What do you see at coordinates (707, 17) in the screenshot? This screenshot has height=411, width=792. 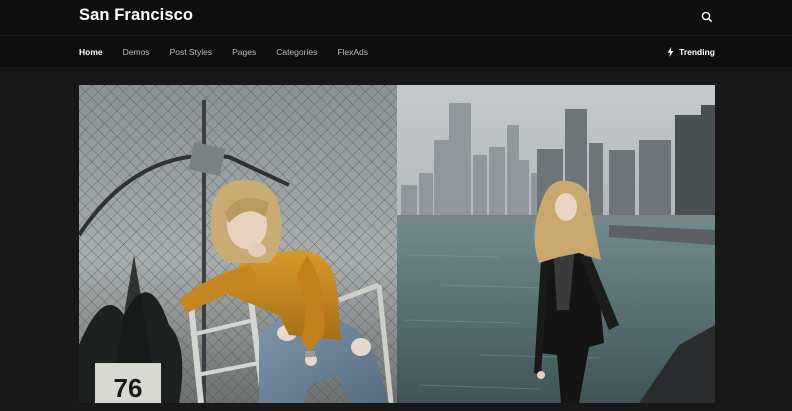 I see `search-icon` at bounding box center [707, 17].